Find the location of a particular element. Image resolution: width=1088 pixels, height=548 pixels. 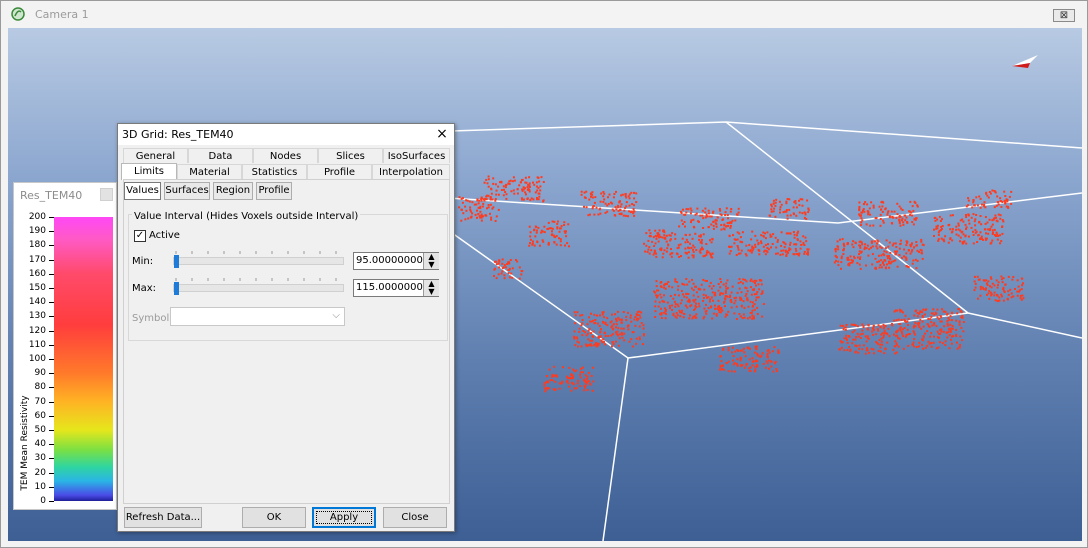

min-slider-thumb is located at coordinates (176, 261).